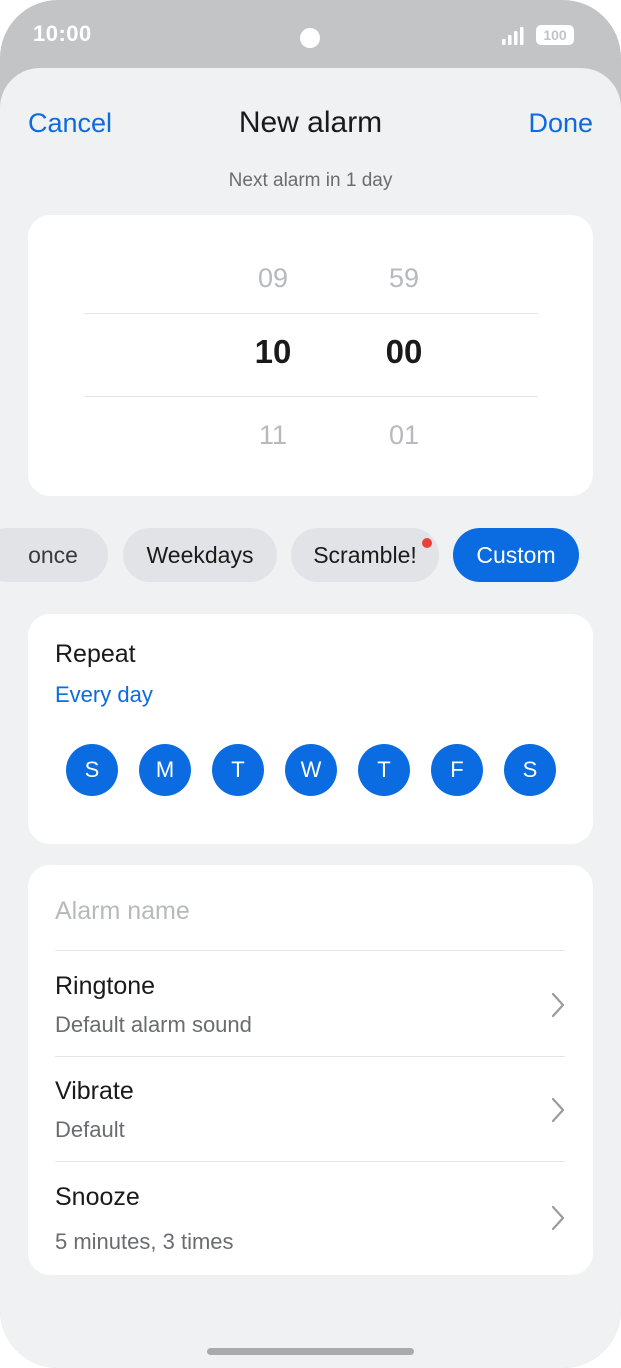 Image resolution: width=621 pixels, height=1368 pixels. I want to click on picker-selection-top-line, so click(311, 313).